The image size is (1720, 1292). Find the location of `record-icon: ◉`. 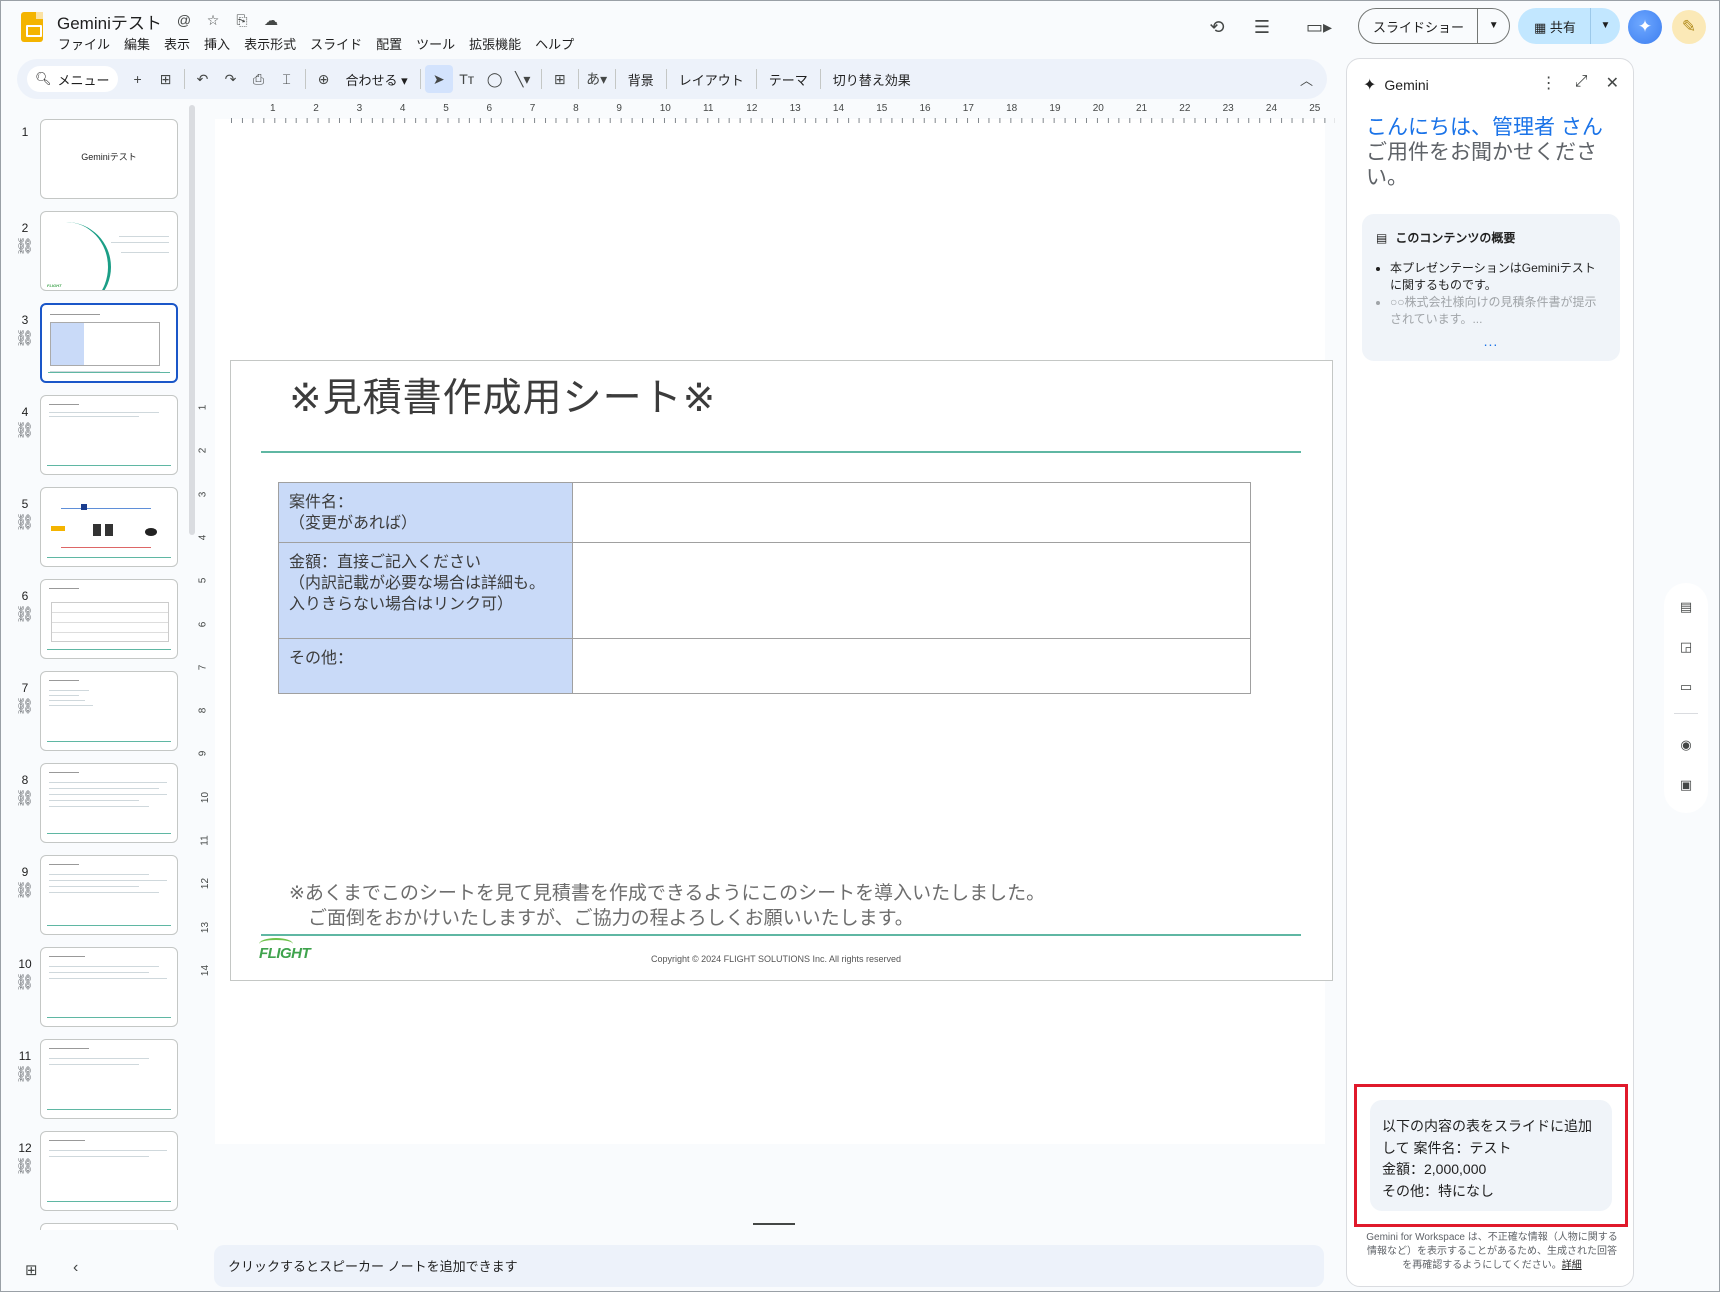

record-icon: ◉ is located at coordinates (1686, 745).